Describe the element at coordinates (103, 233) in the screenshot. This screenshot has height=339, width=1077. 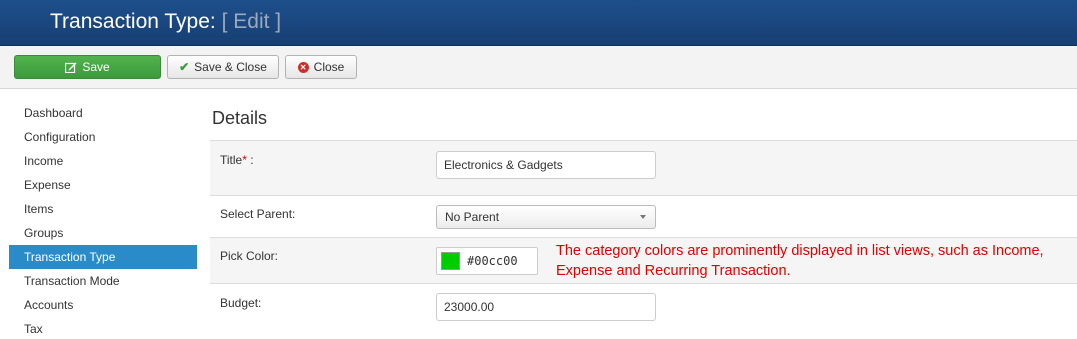
I see `sidebar-item-groups: Groups` at that location.